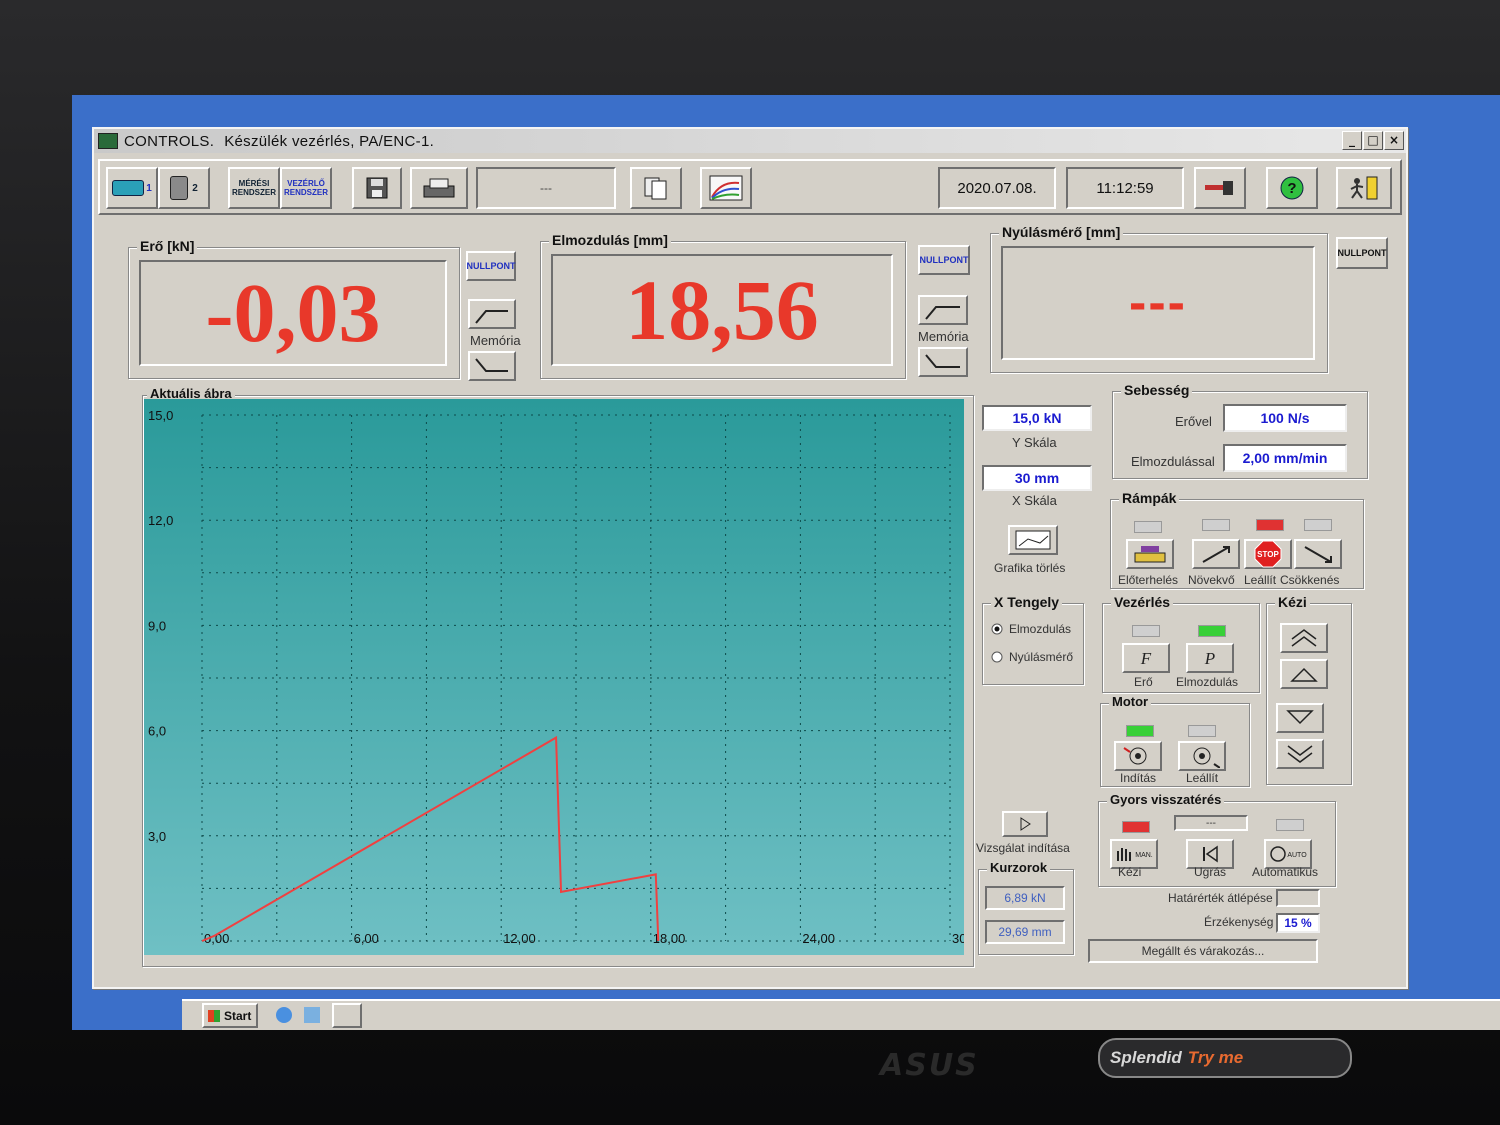  What do you see at coordinates (1146, 631) in the screenshot?
I see `control-force-led` at bounding box center [1146, 631].